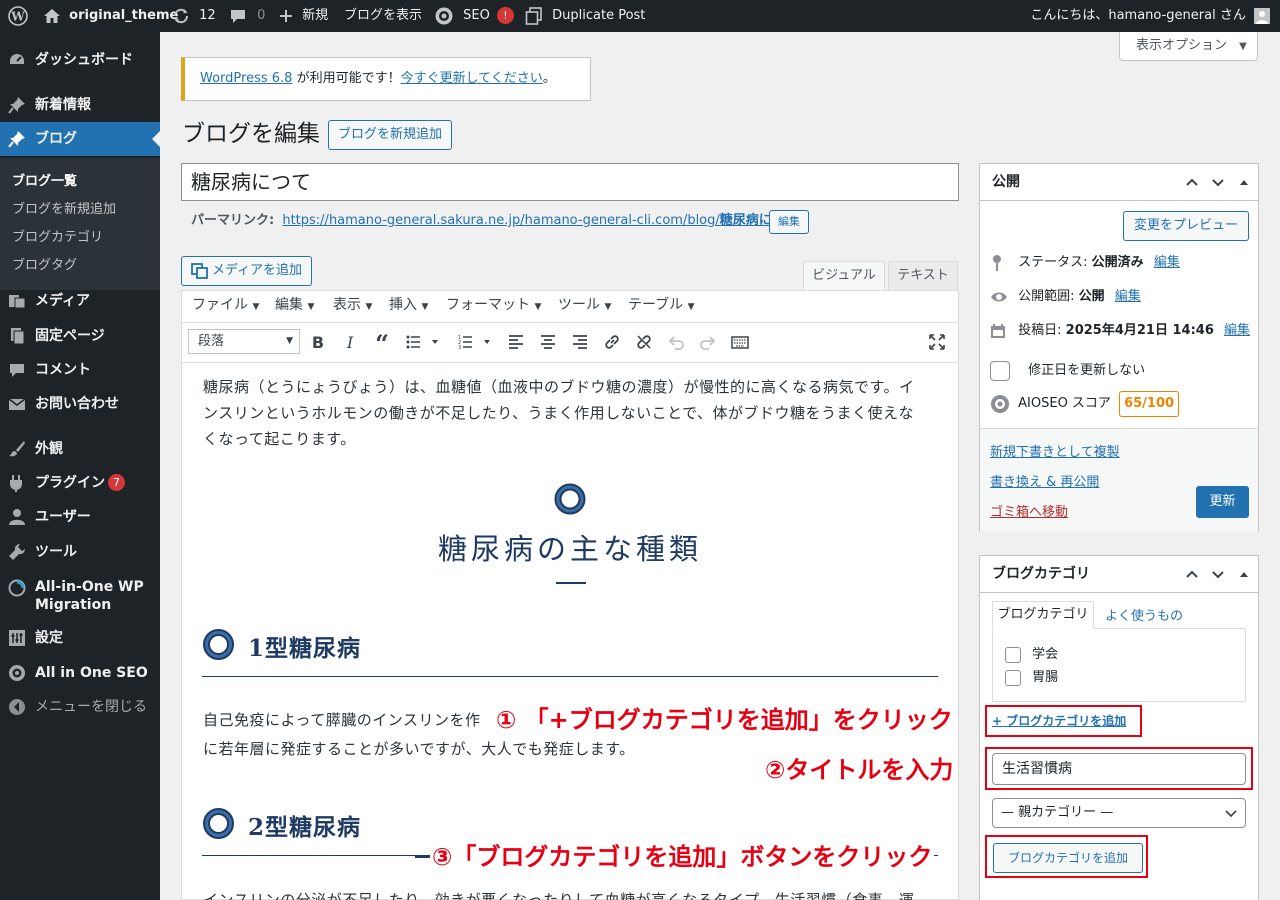 This screenshot has width=1280, height=900. Describe the element at coordinates (1144, 614) in the screenshot. I see `tab-popular-categories: よく使うもの` at that location.